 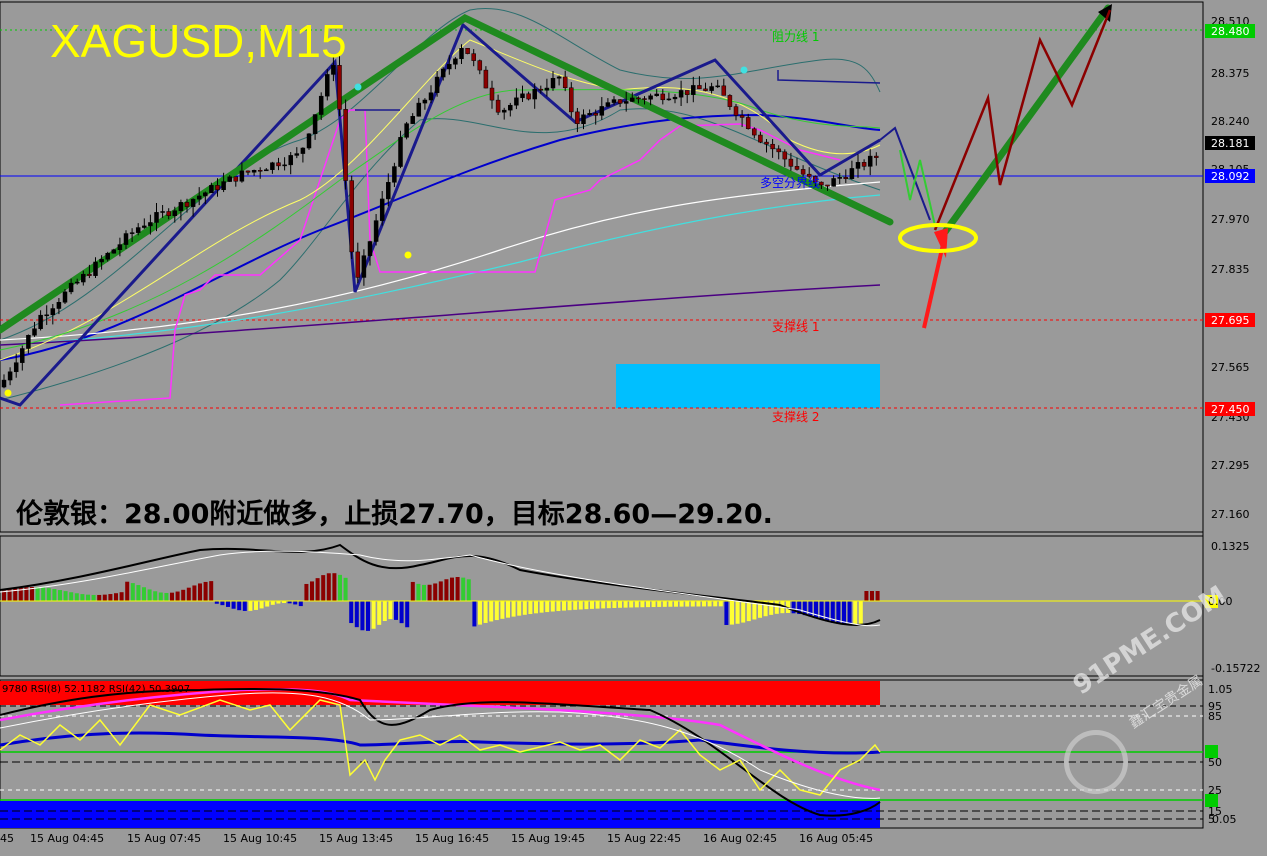 I want to click on x-tick: 45, so click(x=7, y=838).